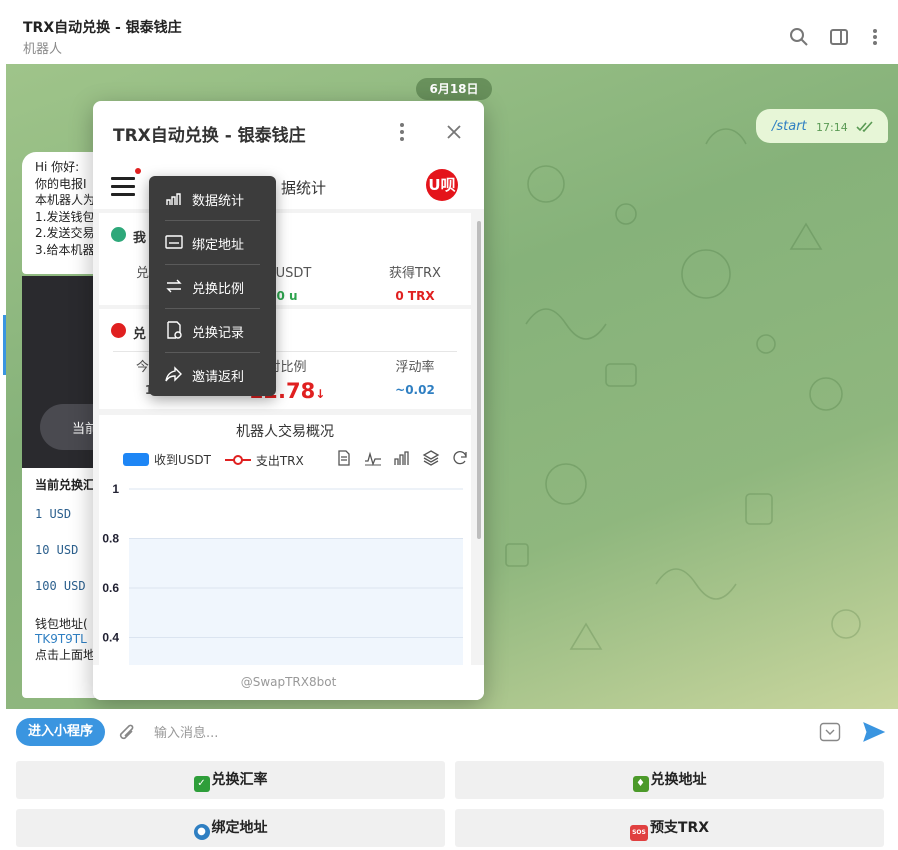 The height and width of the screenshot is (850, 898). Describe the element at coordinates (864, 127) in the screenshot. I see `read-checkmarks-icon` at that location.